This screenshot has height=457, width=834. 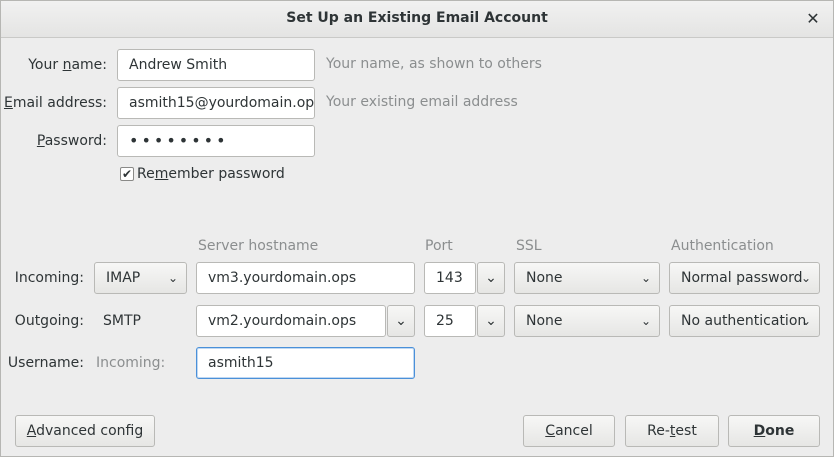 What do you see at coordinates (305, 363) in the screenshot?
I see `username-input: asmith15` at bounding box center [305, 363].